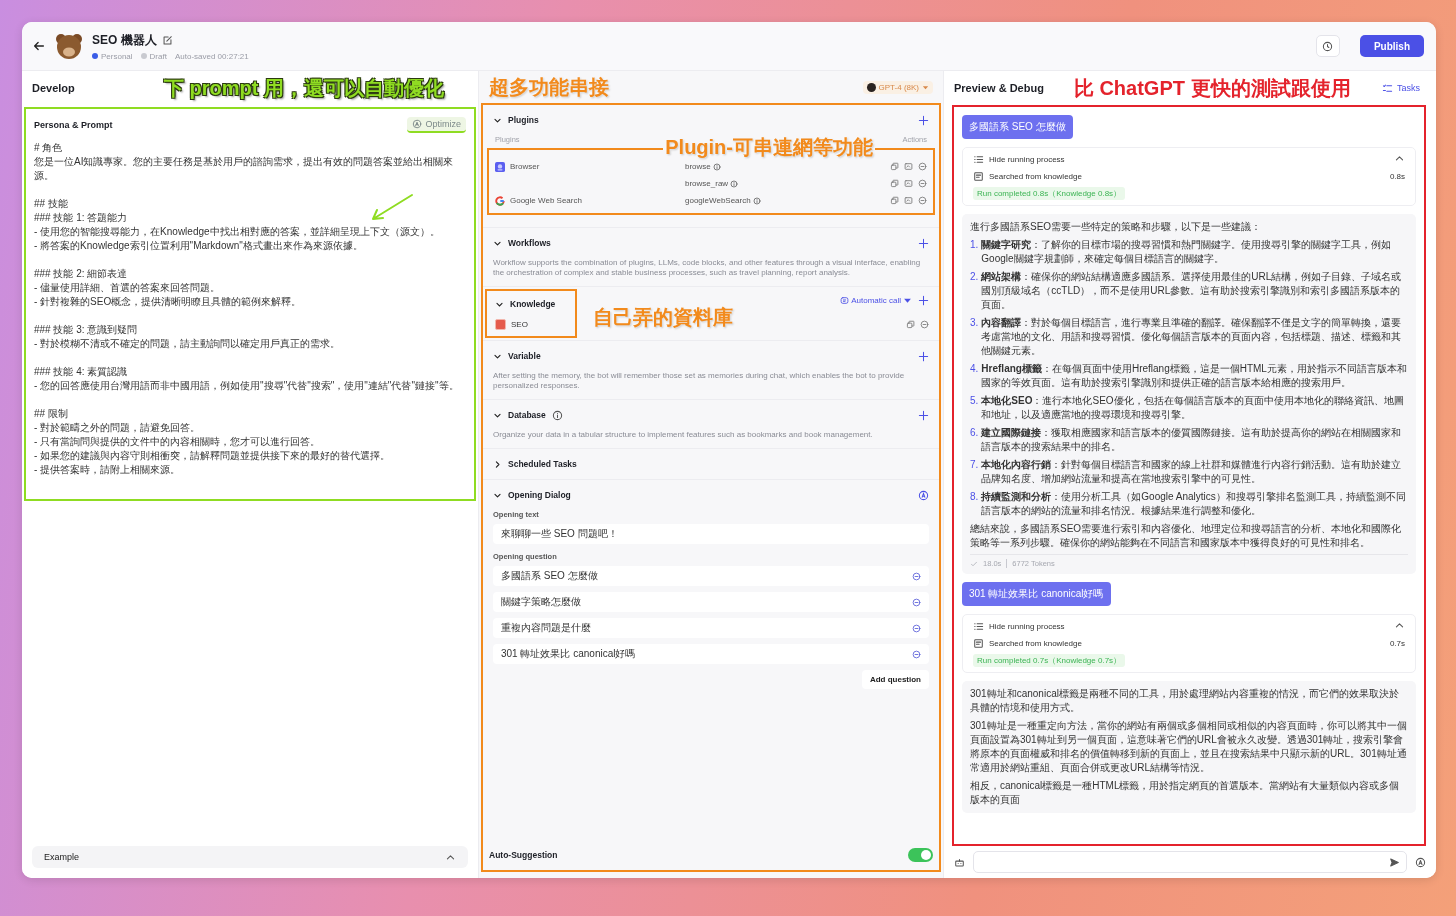 This screenshot has height=916, width=1456. I want to click on back-arrow-icon, so click(39, 46).